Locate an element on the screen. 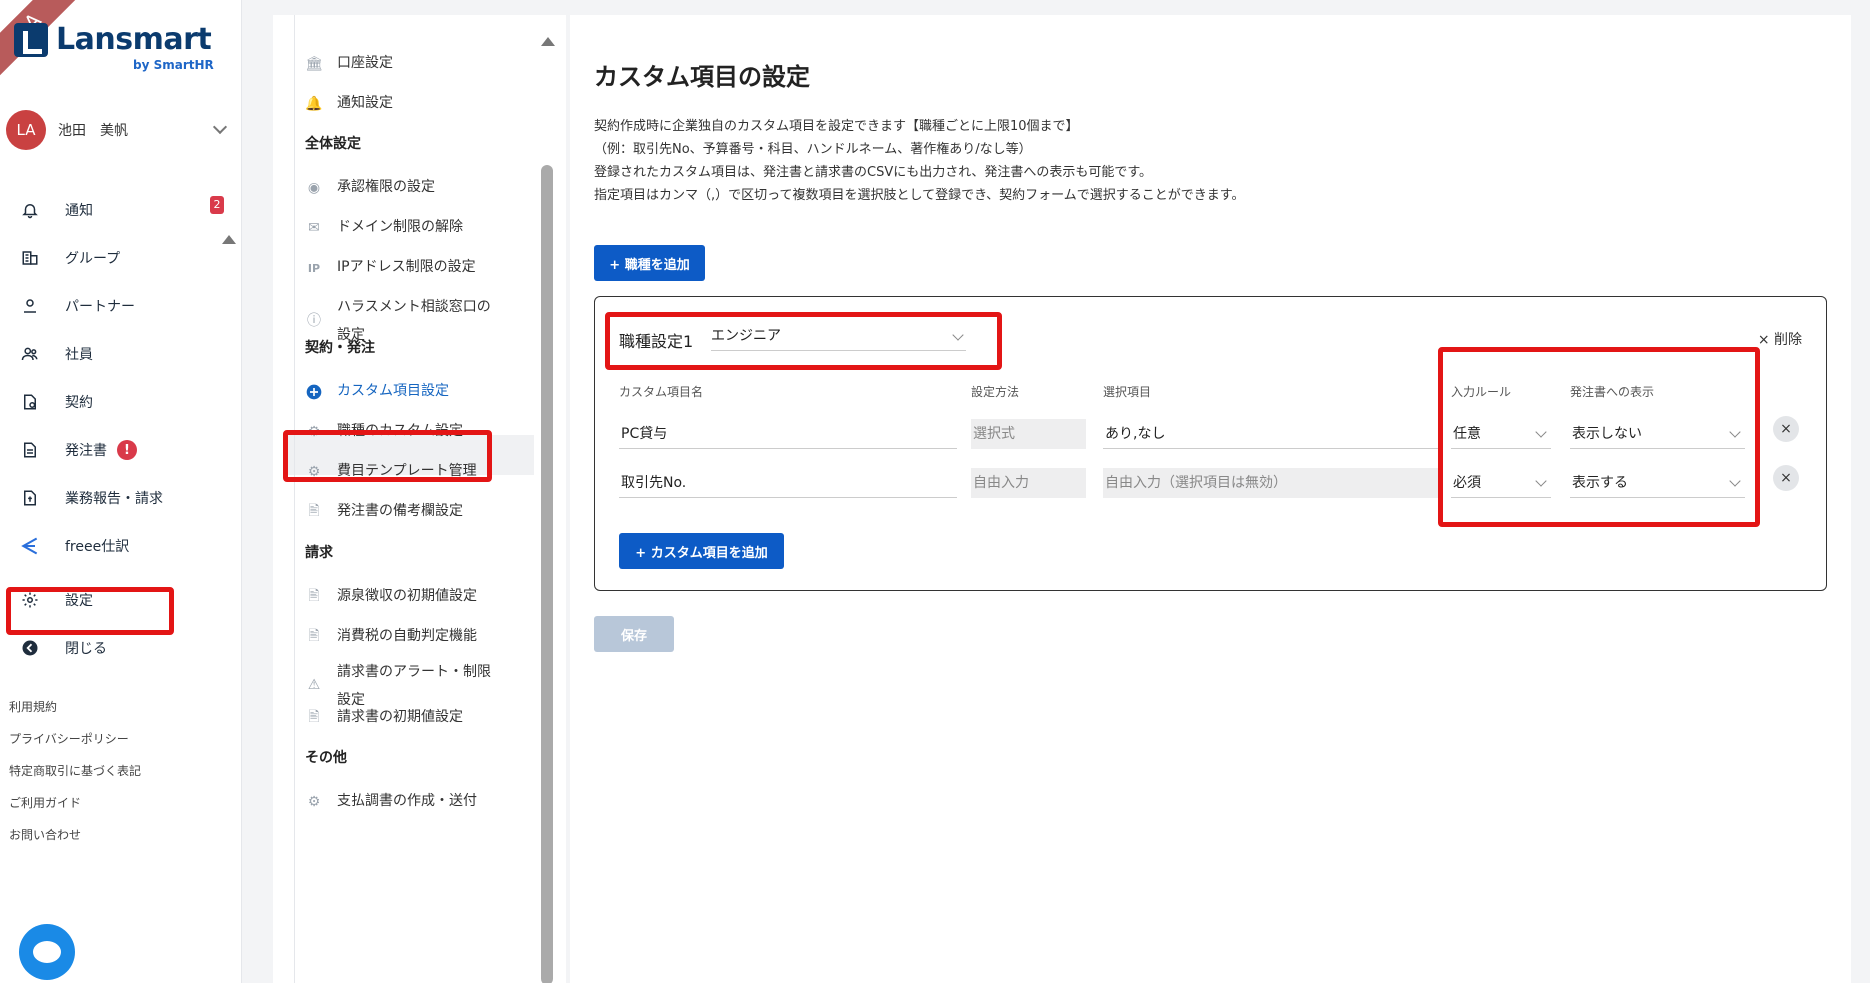 This screenshot has width=1870, height=983. nav-label: 業務報告・請求 is located at coordinates (114, 499).